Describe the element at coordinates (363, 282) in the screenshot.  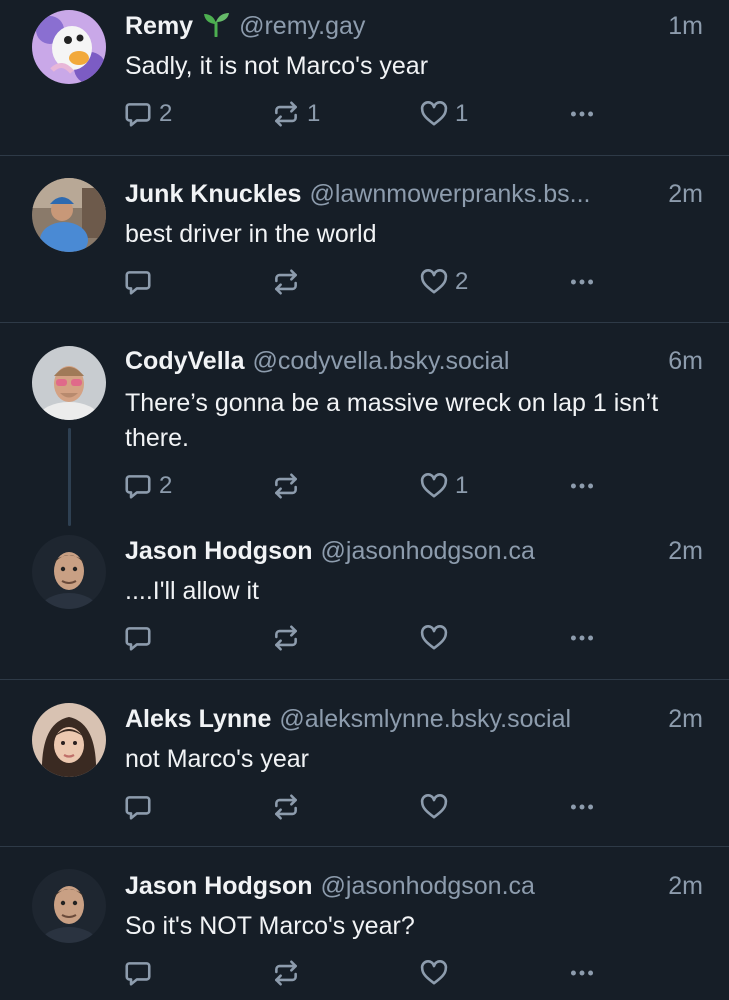
I see `post-actions: 2` at that location.